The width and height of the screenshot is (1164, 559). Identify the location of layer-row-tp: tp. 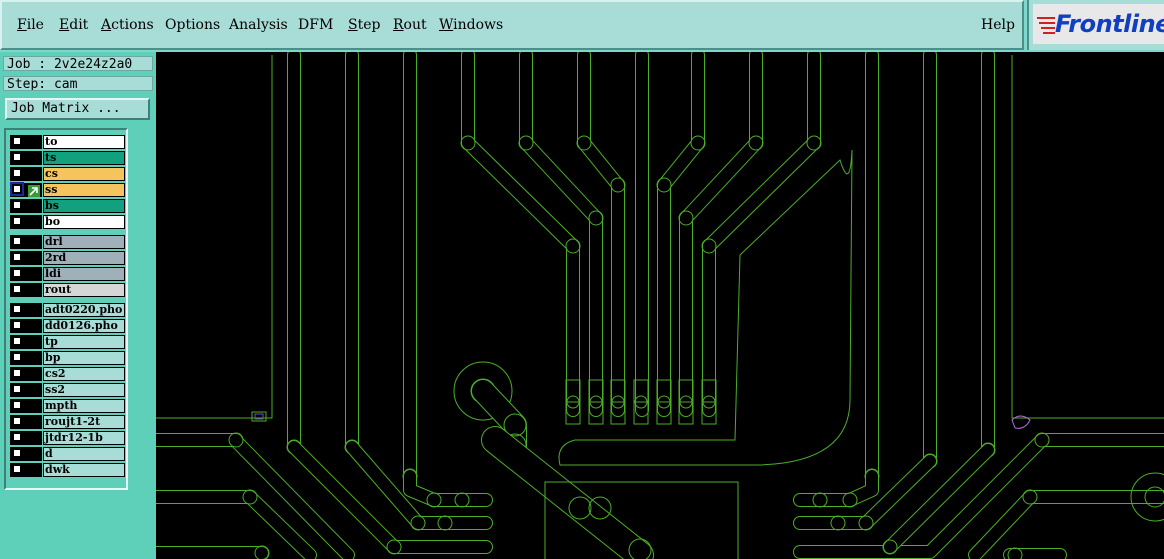
(67, 342).